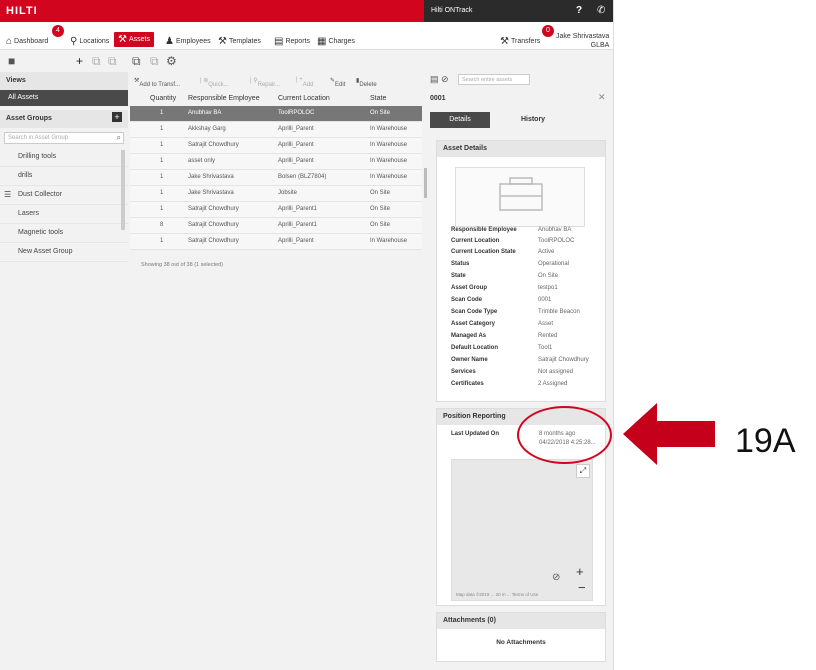 The width and height of the screenshot is (816, 670). Describe the element at coordinates (306, 61) in the screenshot. I see `asset-toolbar: ■ + ⧉ ⧉ ⧉ ⧉ ⚙` at that location.